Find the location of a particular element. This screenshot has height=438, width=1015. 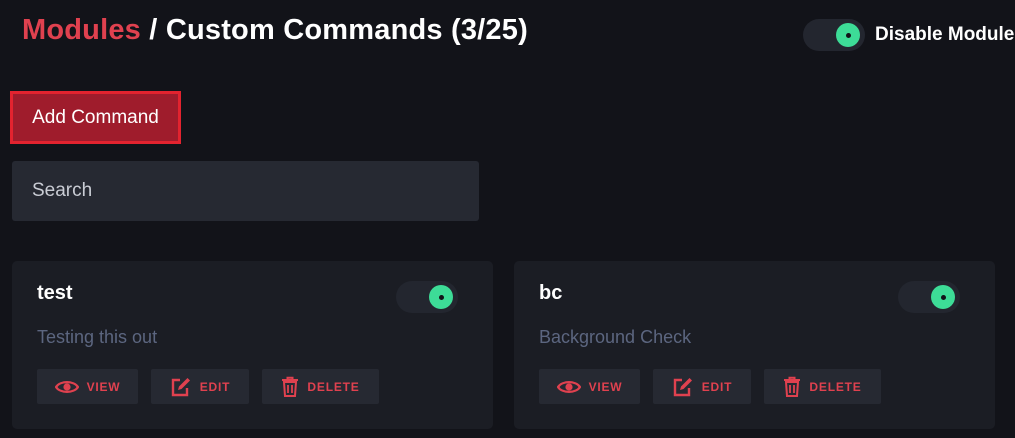

add-command-button: Add Command is located at coordinates (95, 117).